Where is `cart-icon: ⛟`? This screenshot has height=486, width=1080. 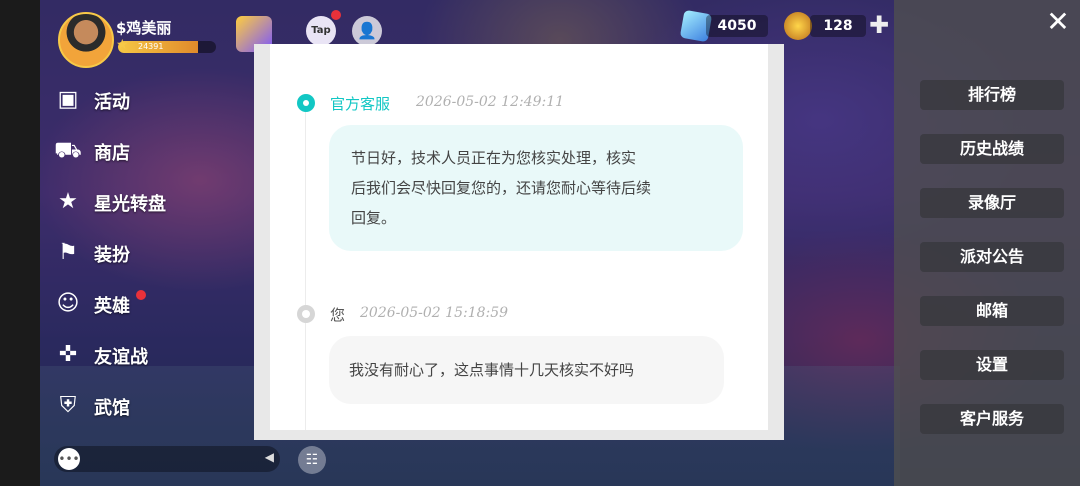 cart-icon: ⛟ is located at coordinates (68, 150).